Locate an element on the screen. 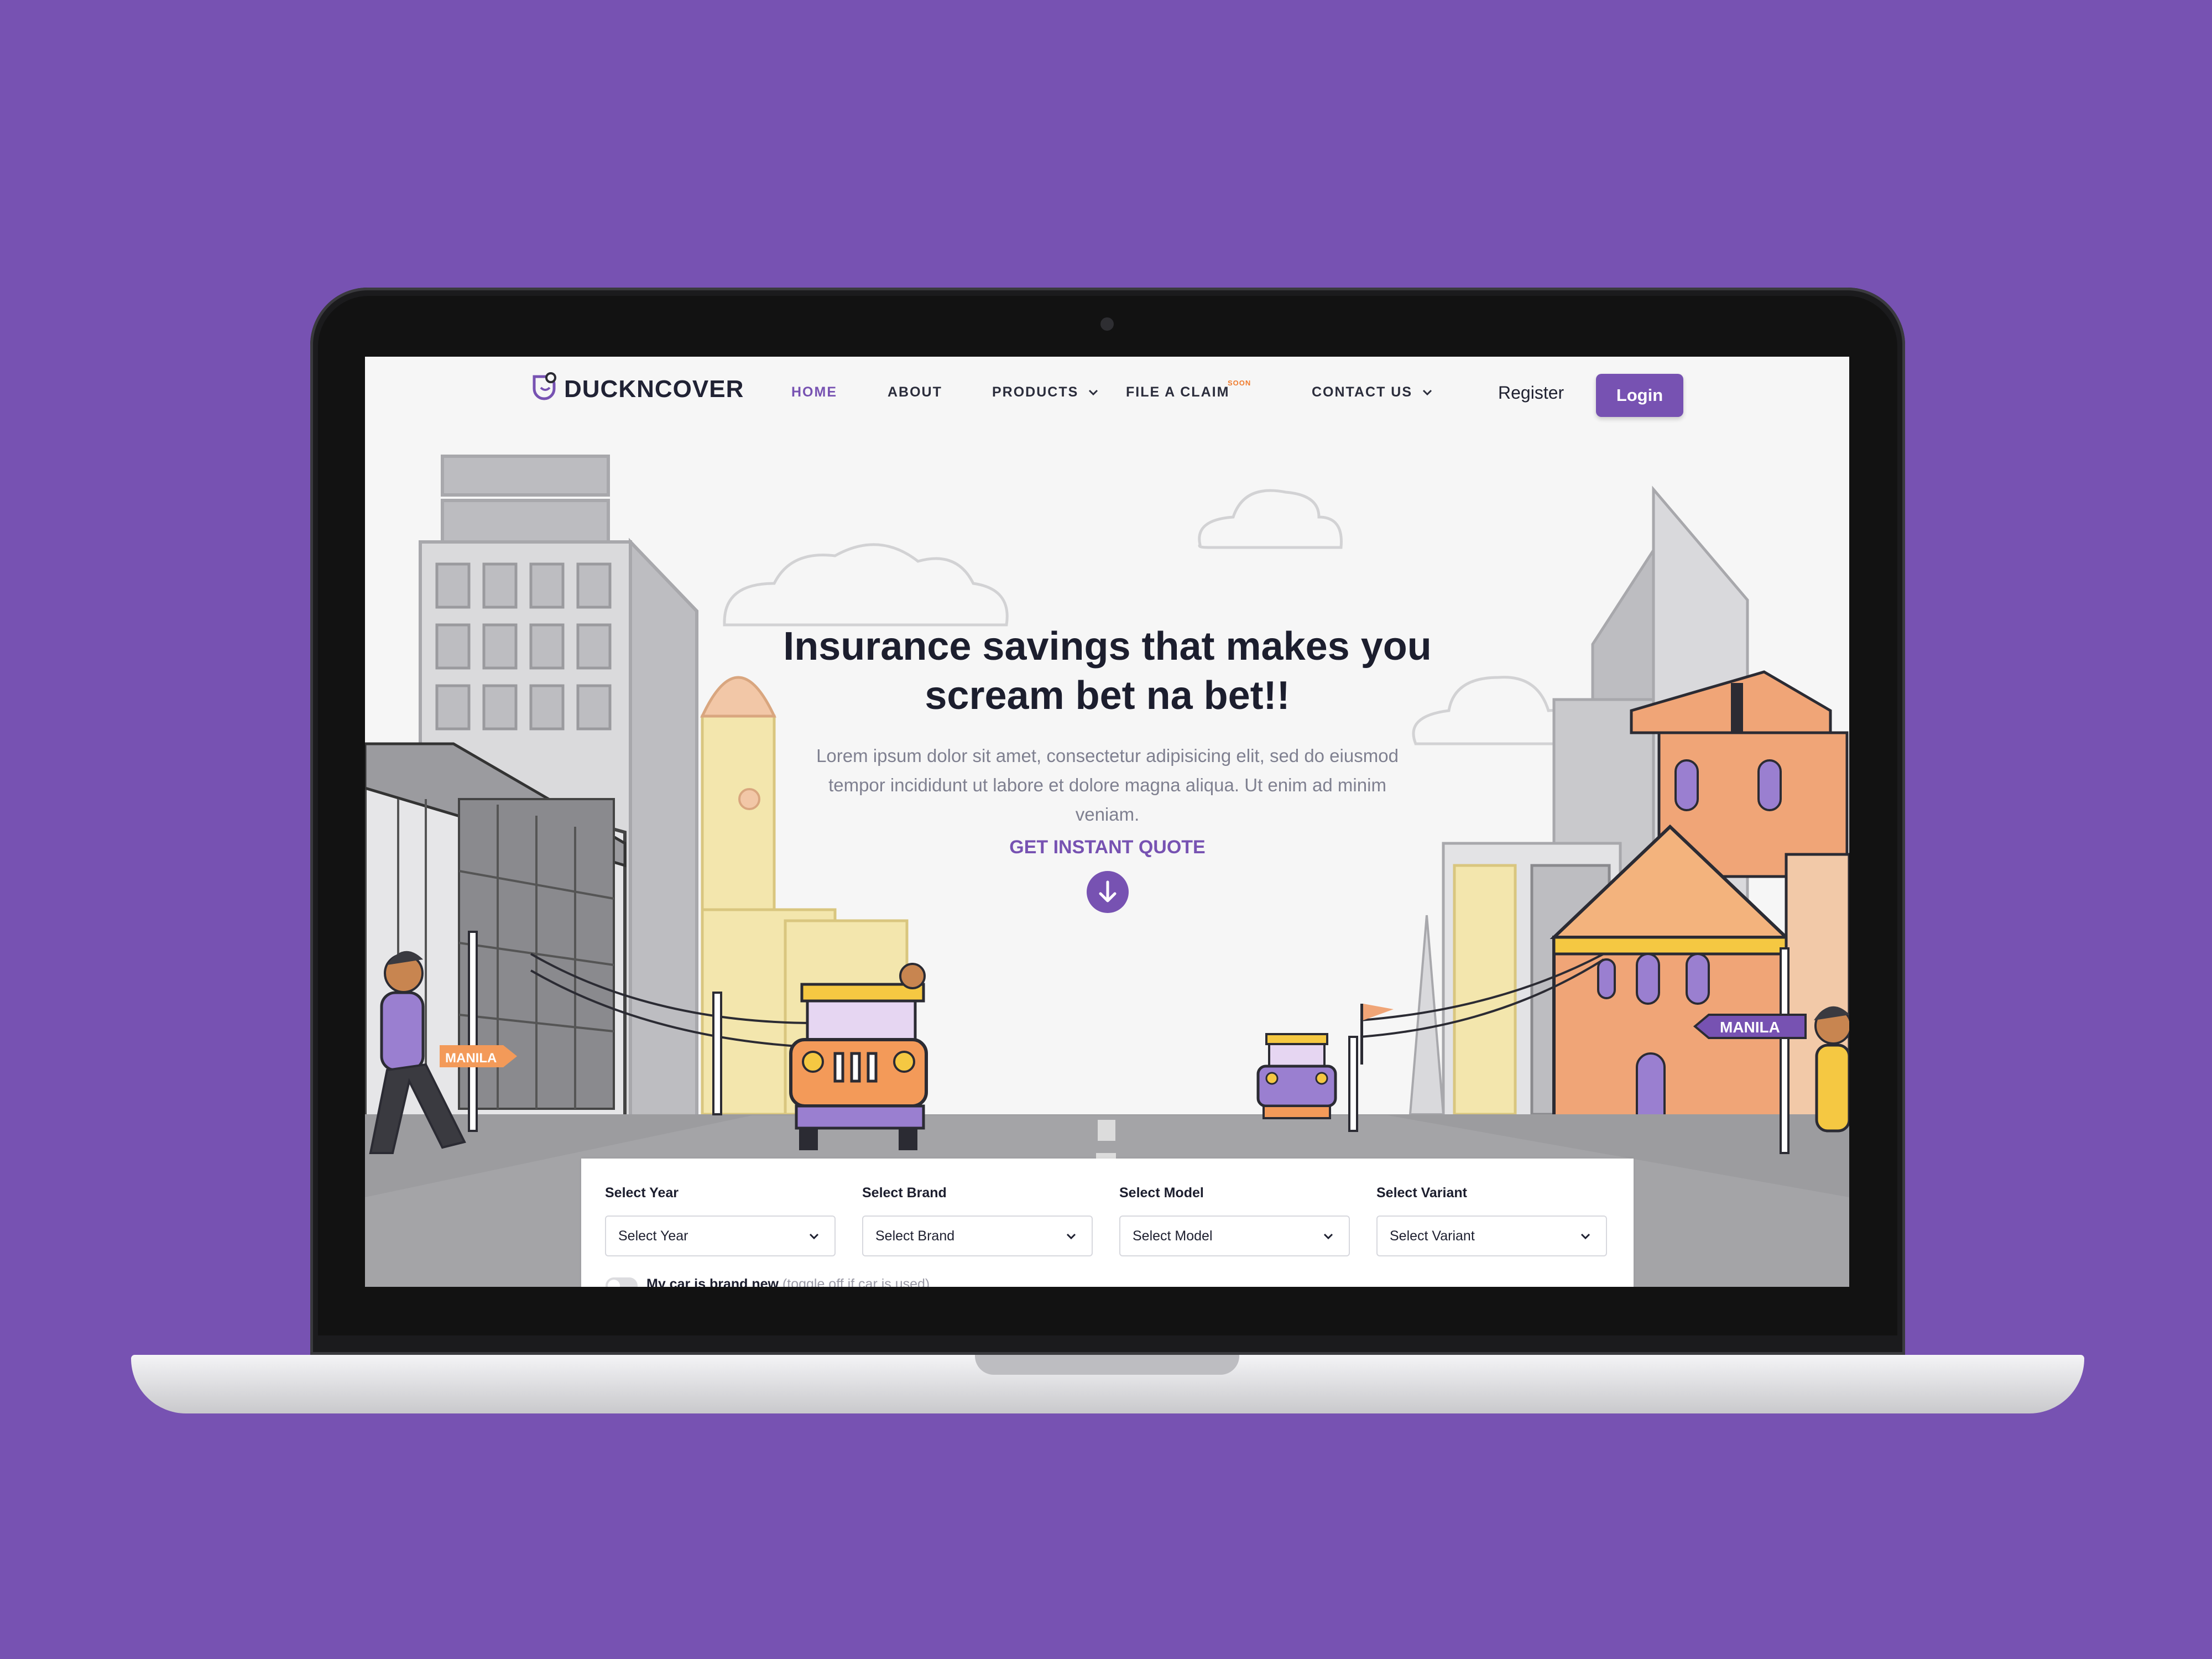 This screenshot has height=1659, width=2212. login-button: Login is located at coordinates (1640, 396).